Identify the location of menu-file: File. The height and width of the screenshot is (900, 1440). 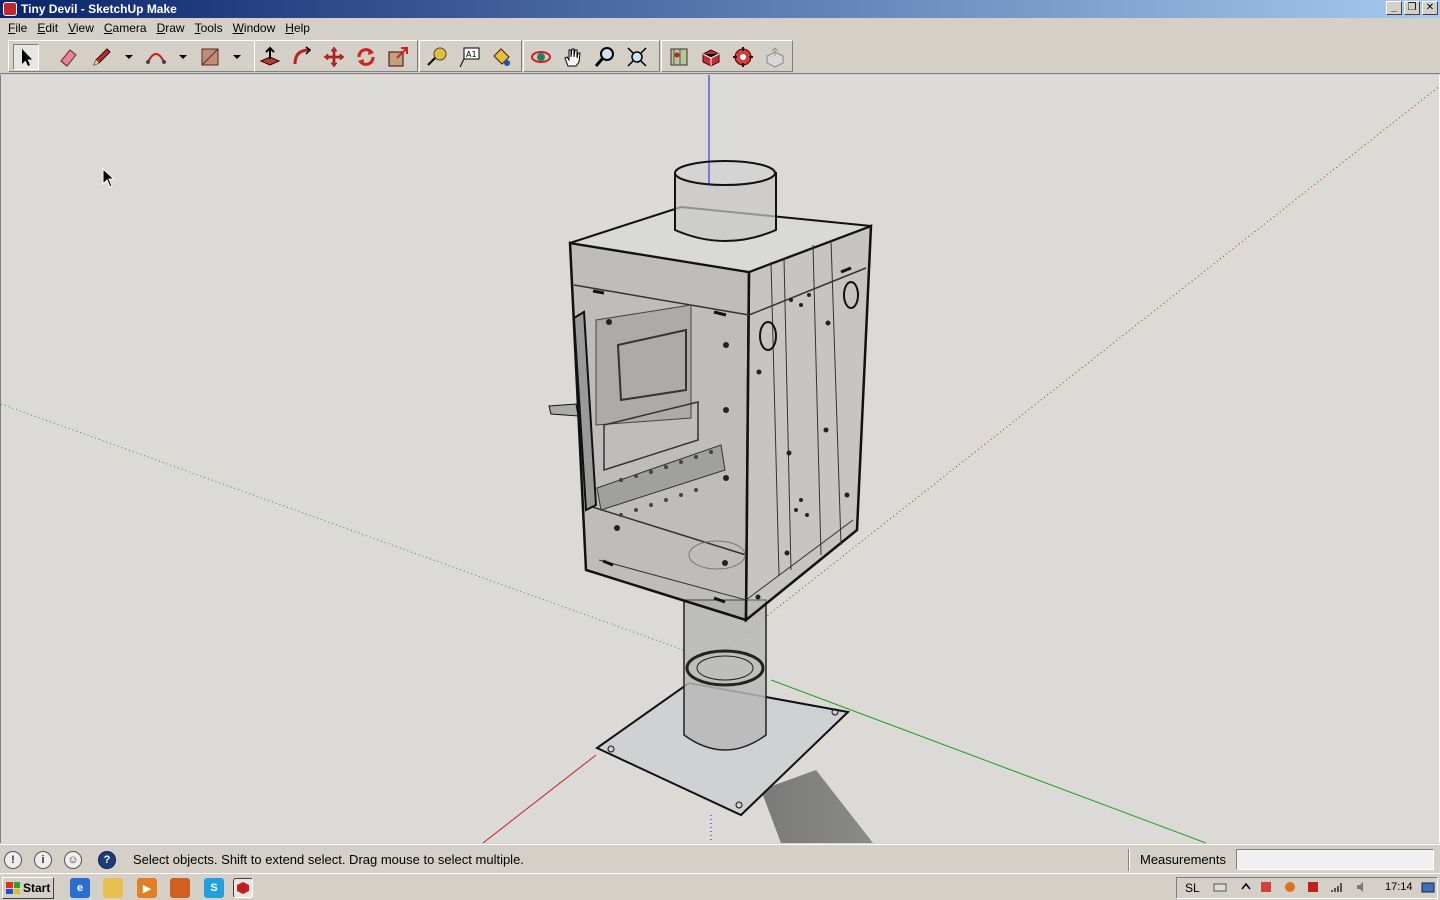
(17, 28).